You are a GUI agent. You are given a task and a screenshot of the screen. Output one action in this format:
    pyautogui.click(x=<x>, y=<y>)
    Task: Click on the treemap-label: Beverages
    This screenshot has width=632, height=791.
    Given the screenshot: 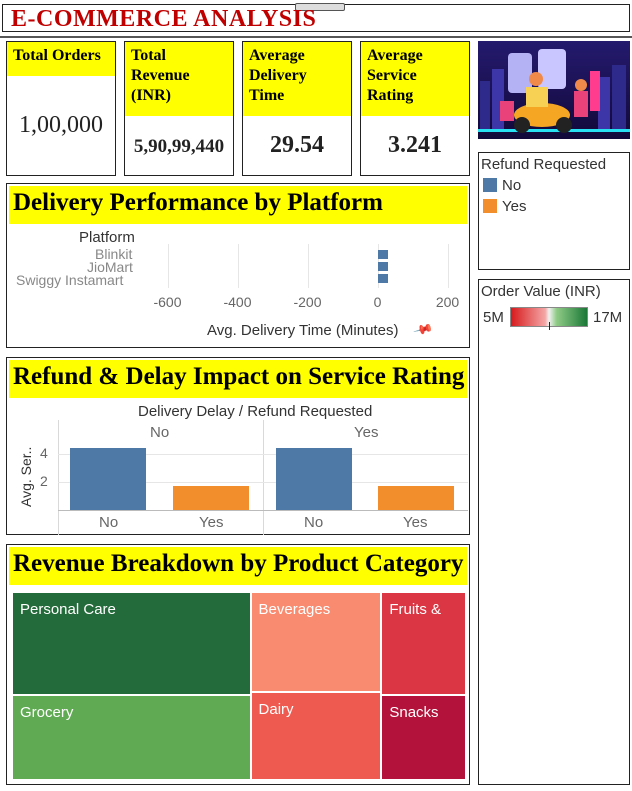 What is the action you would take?
    pyautogui.click(x=294, y=609)
    